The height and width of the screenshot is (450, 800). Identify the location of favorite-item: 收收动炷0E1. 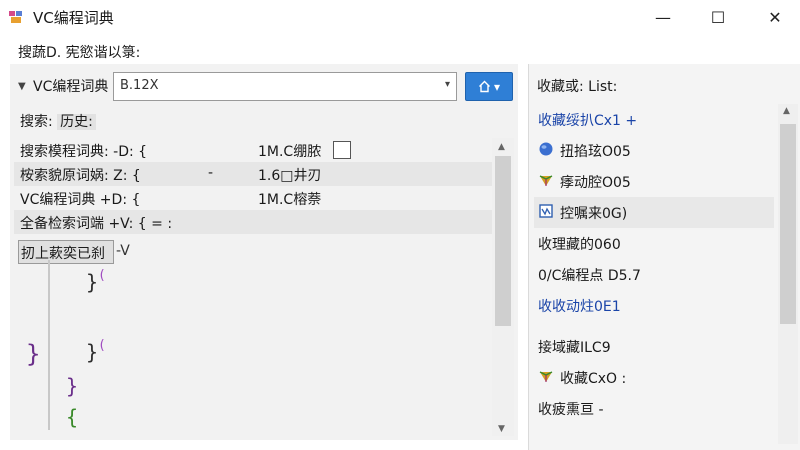
(654, 305).